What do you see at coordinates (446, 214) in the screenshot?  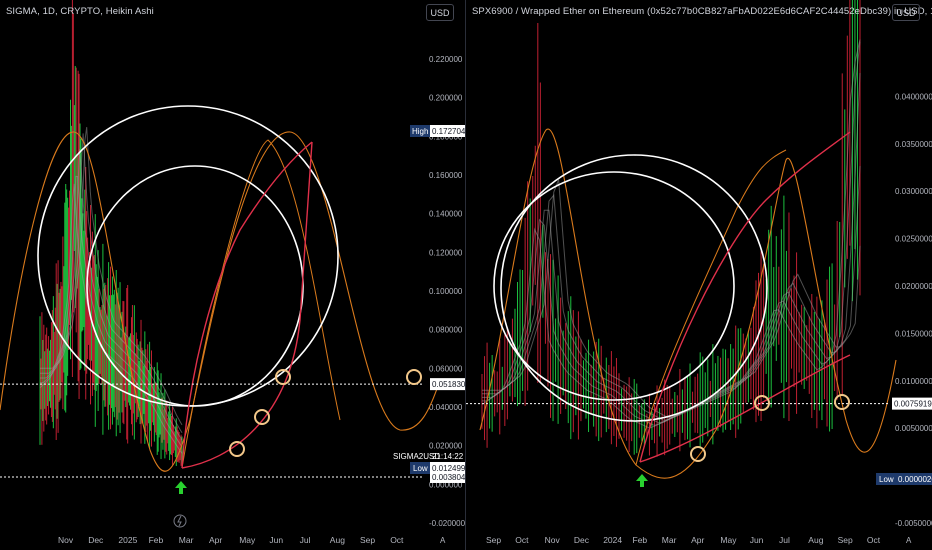 I see `y-axis-tick-label: 0.140000` at bounding box center [446, 214].